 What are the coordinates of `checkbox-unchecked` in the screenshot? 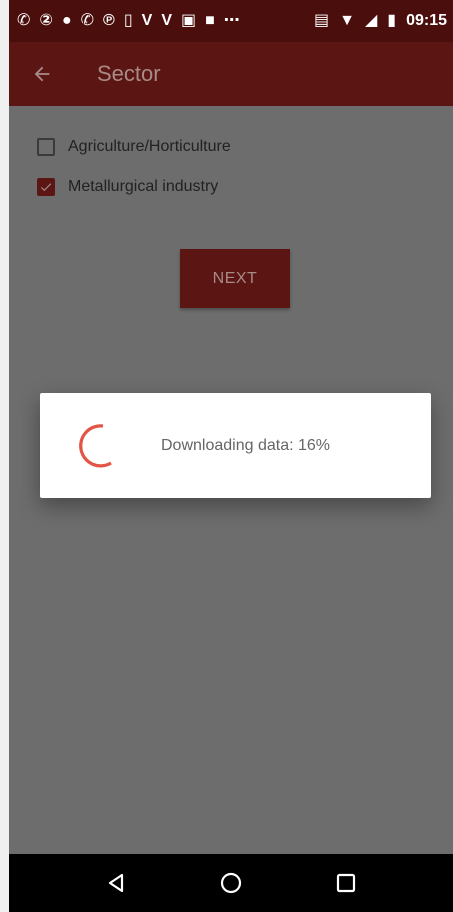 It's located at (46, 147).